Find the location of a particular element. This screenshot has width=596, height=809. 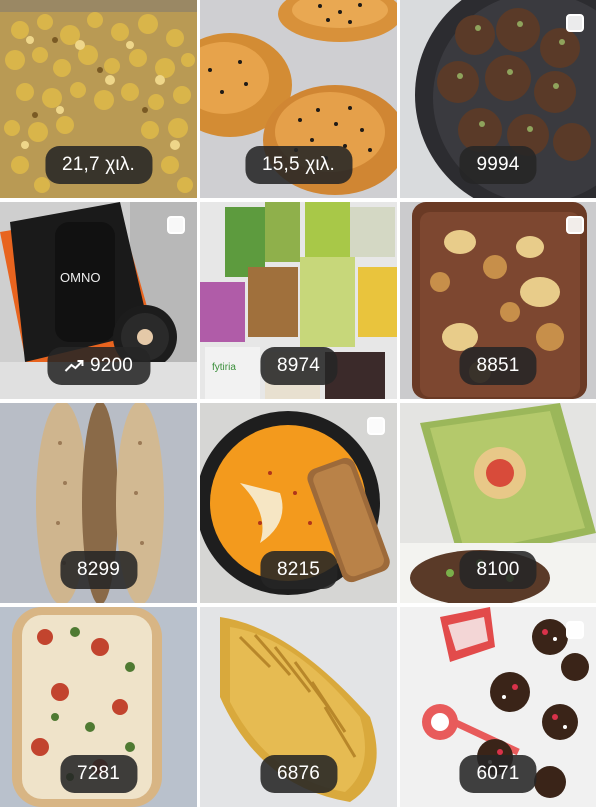

photo-tile-product-jar: OMNO 9200 is located at coordinates (98, 300).